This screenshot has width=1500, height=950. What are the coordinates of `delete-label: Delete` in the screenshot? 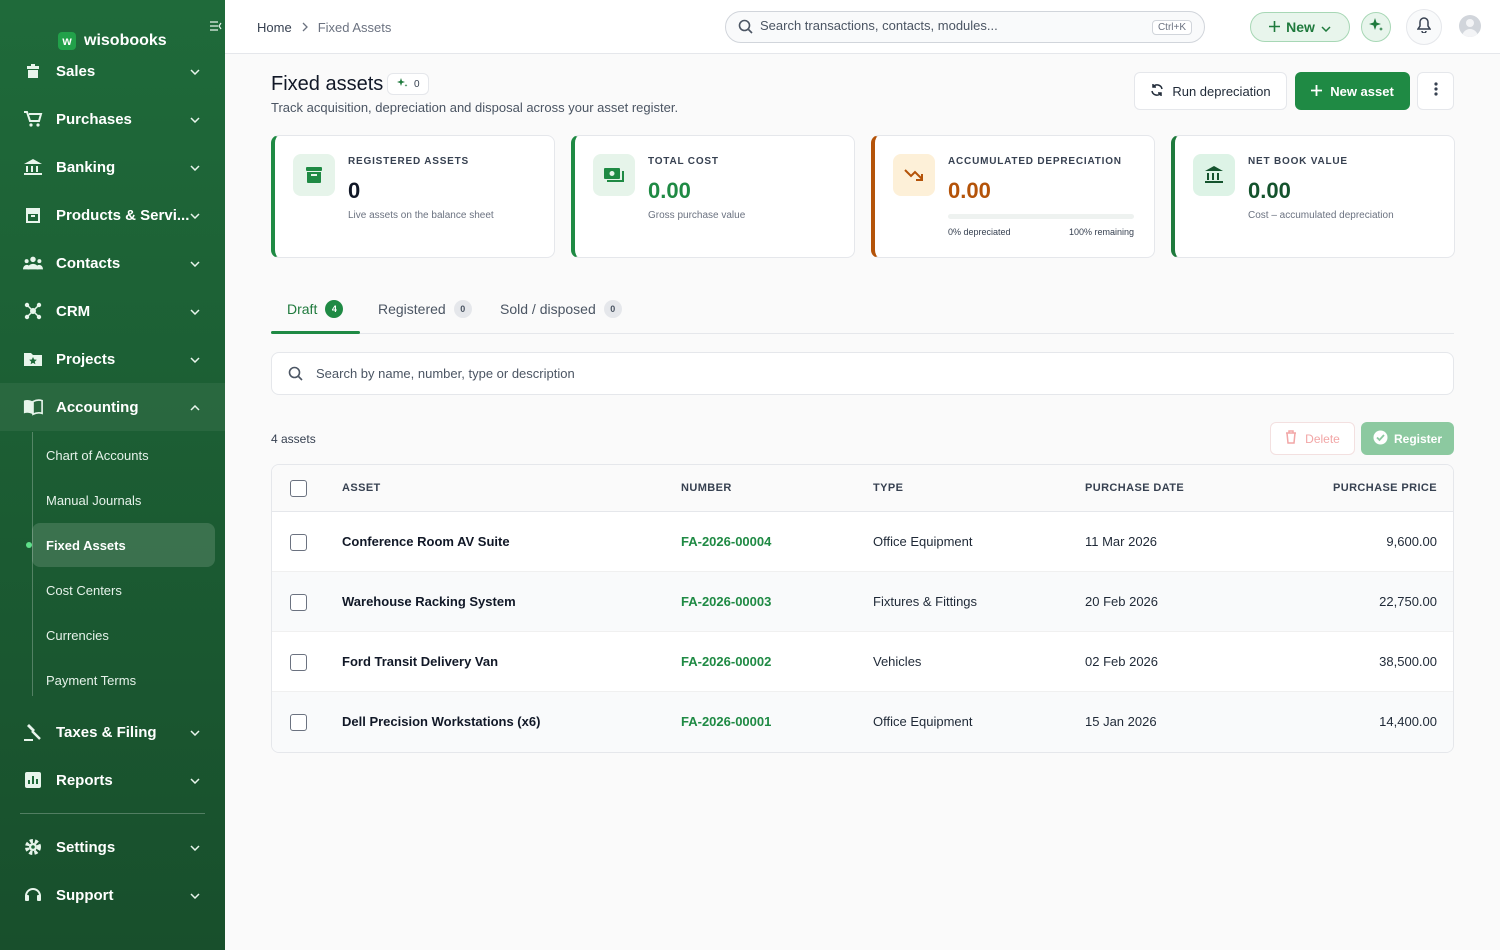 It's located at (1322, 438).